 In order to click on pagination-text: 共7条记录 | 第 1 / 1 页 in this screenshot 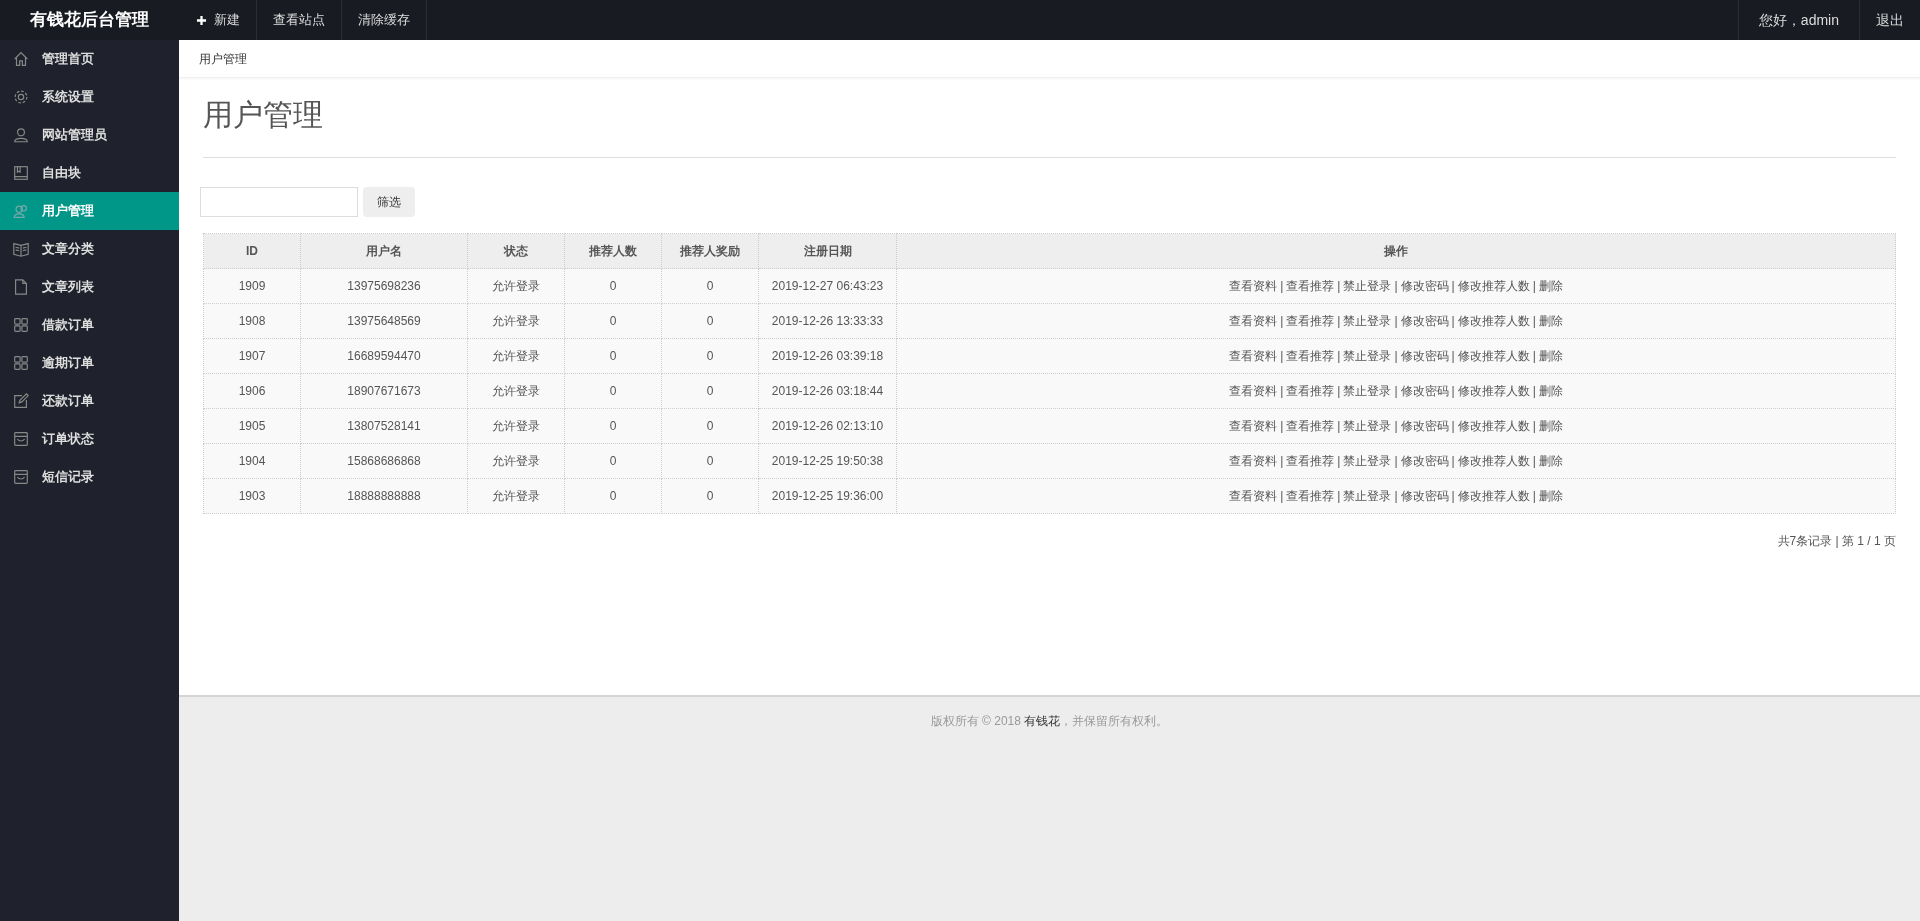, I will do `click(1836, 541)`.